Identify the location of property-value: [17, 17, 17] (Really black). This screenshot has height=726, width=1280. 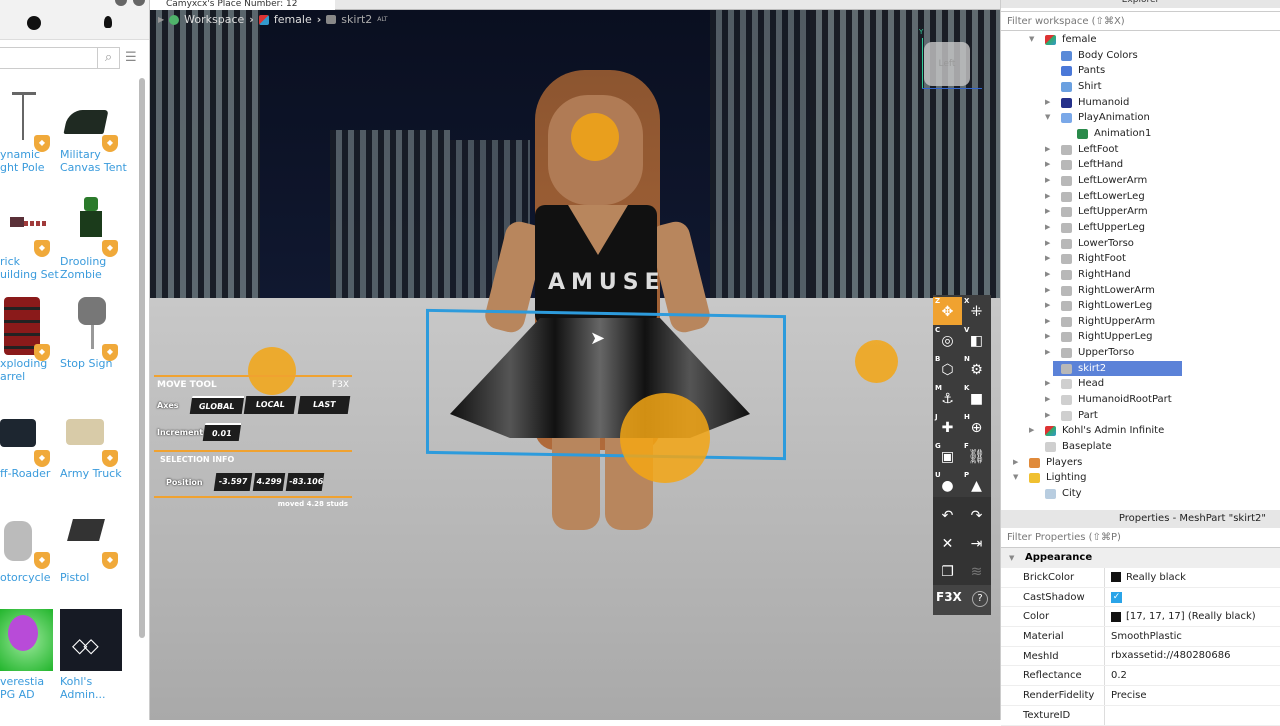
(1180, 616).